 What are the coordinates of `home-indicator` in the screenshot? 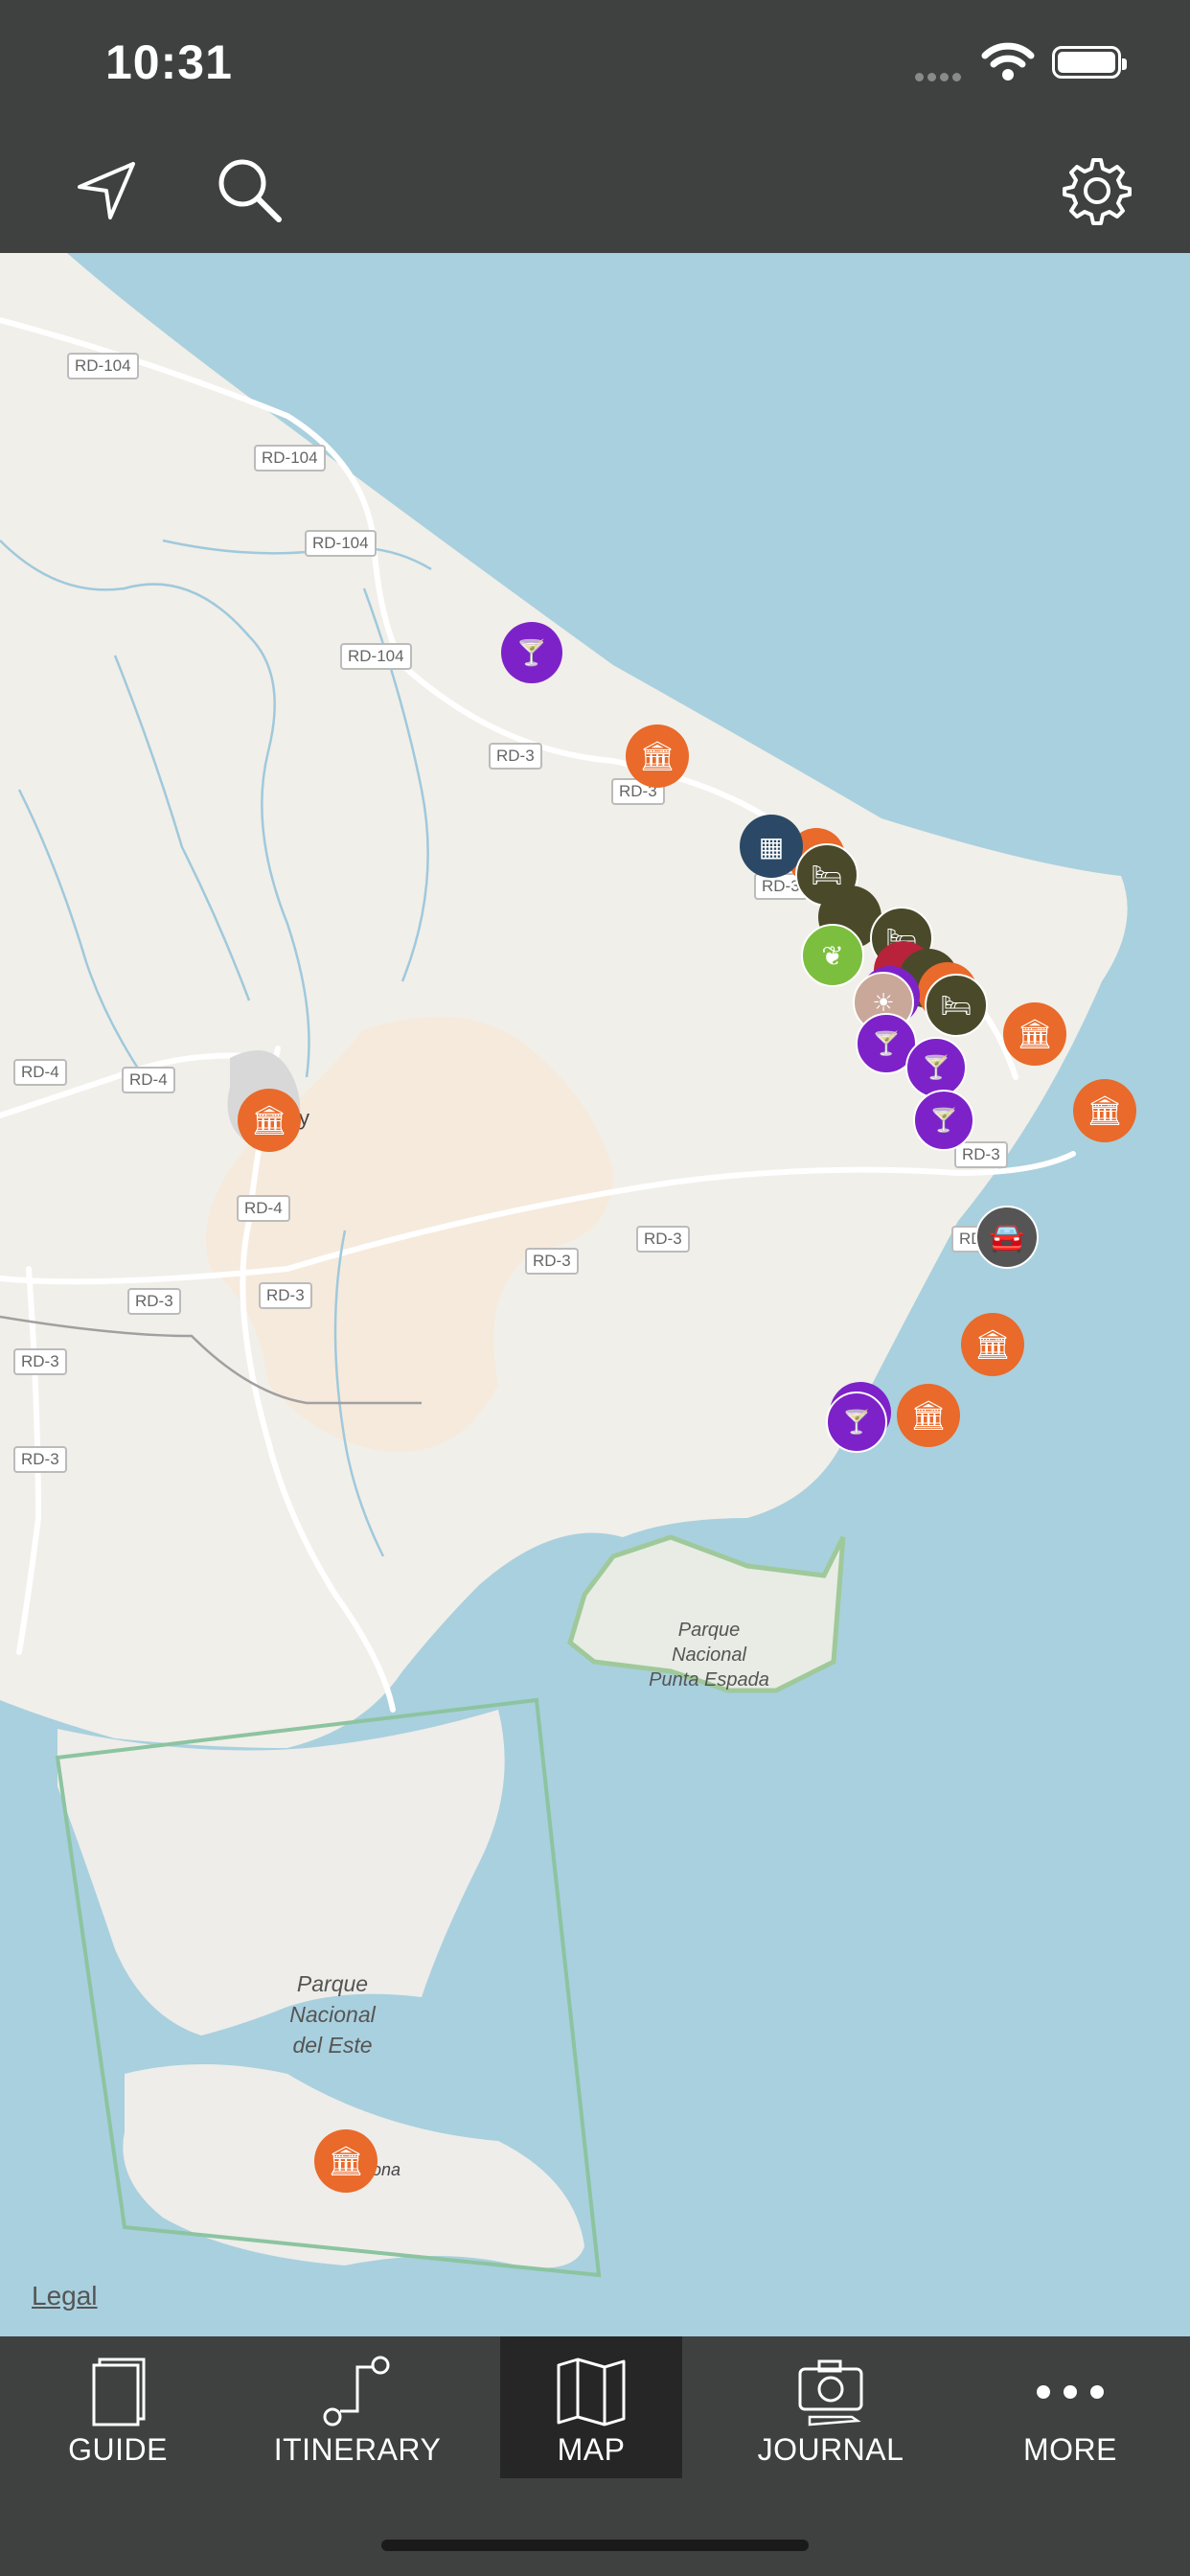 It's located at (595, 2545).